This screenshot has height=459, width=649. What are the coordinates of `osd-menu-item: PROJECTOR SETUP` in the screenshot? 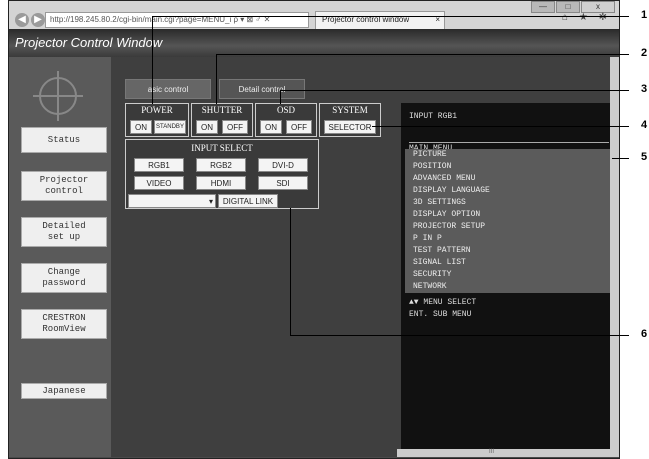 It's located at (509, 227).